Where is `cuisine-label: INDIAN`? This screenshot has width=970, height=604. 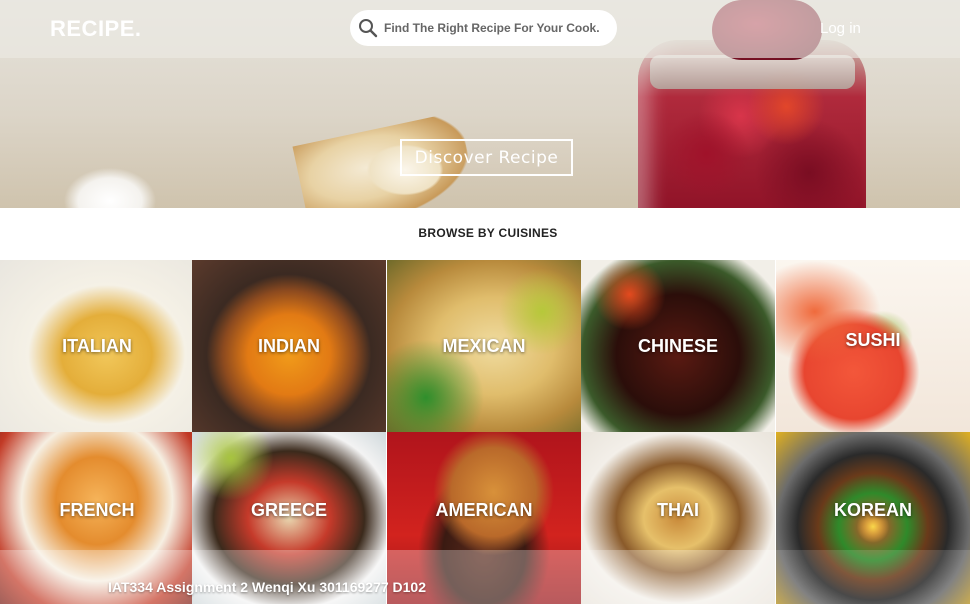
cuisine-label: INDIAN is located at coordinates (289, 345).